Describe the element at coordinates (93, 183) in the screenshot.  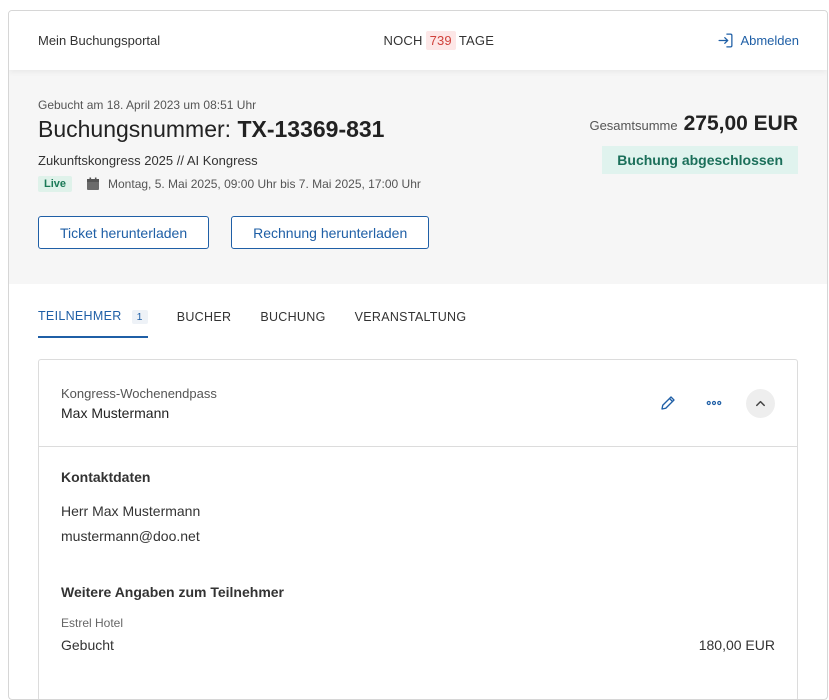
I see `calendar-icon` at that location.